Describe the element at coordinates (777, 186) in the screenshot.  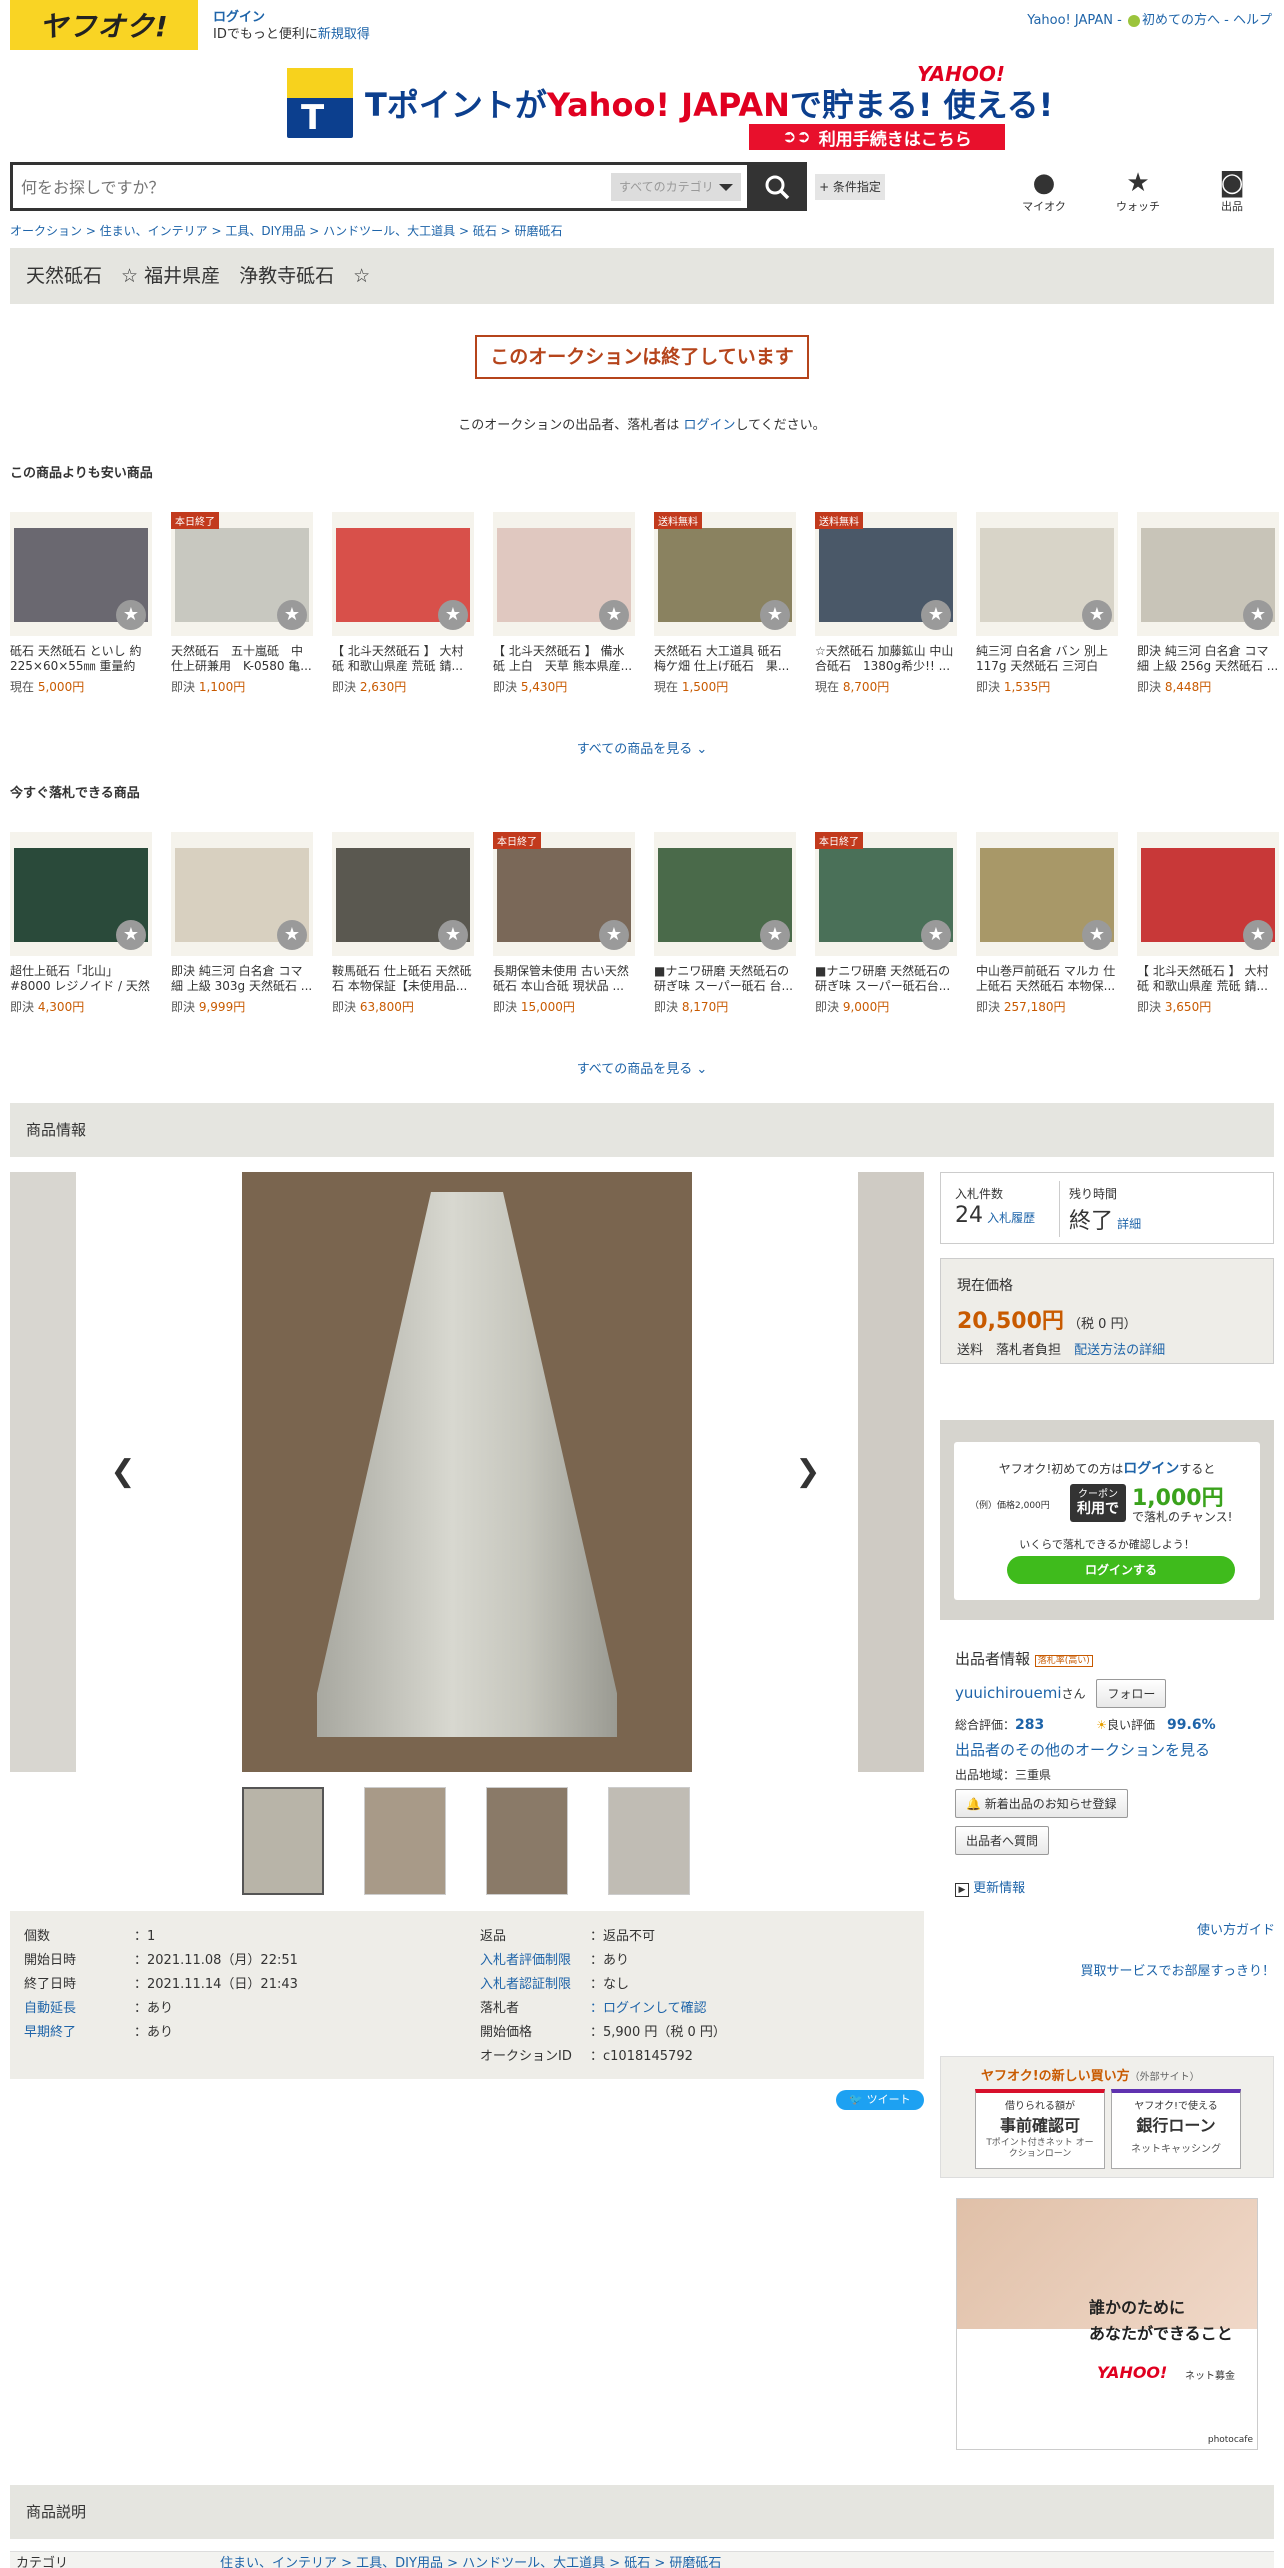
I see `search-button` at that location.